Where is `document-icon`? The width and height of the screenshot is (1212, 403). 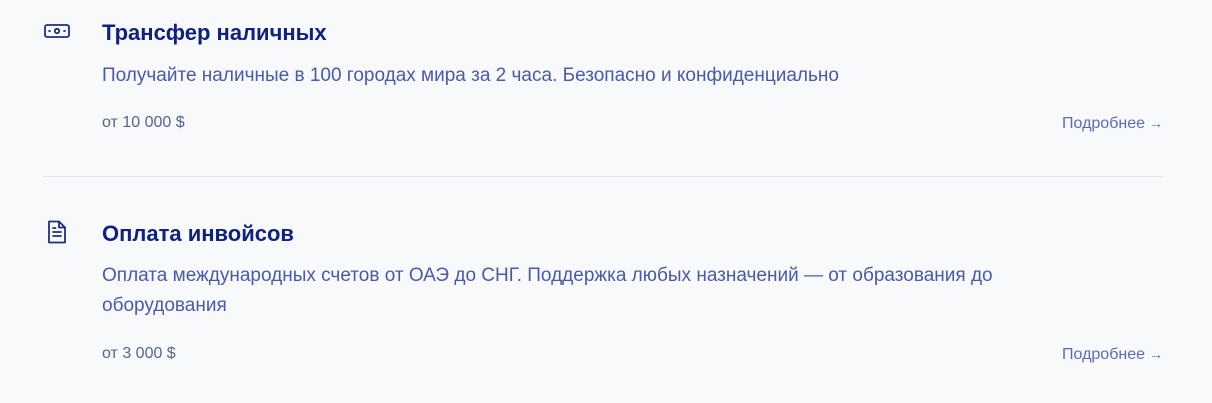 document-icon is located at coordinates (57, 232).